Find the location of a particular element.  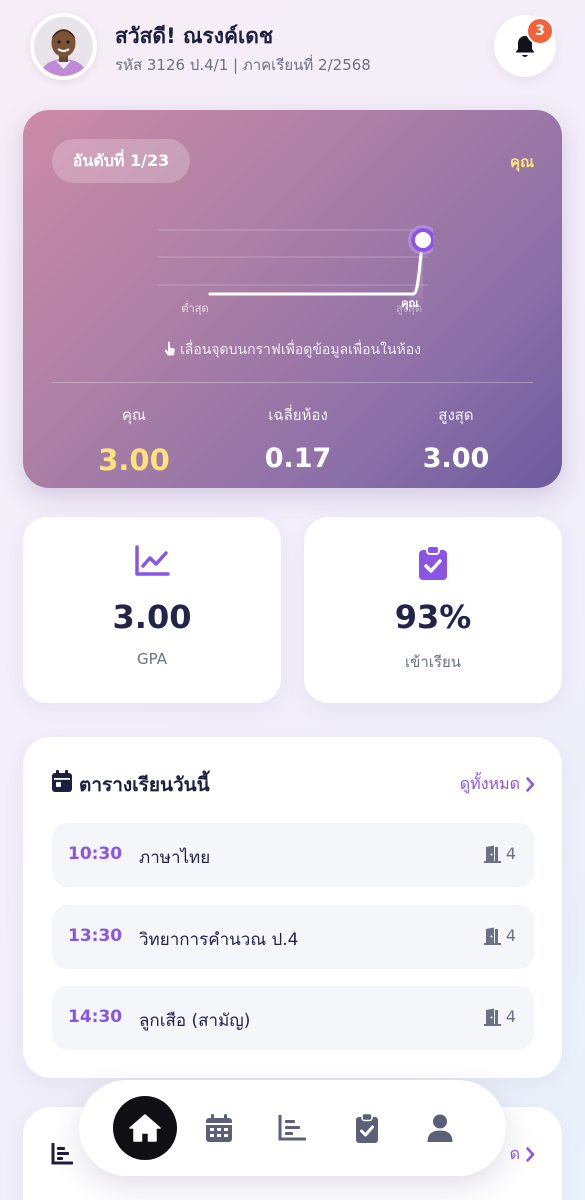

class-time: 10:30 is located at coordinates (95, 854).